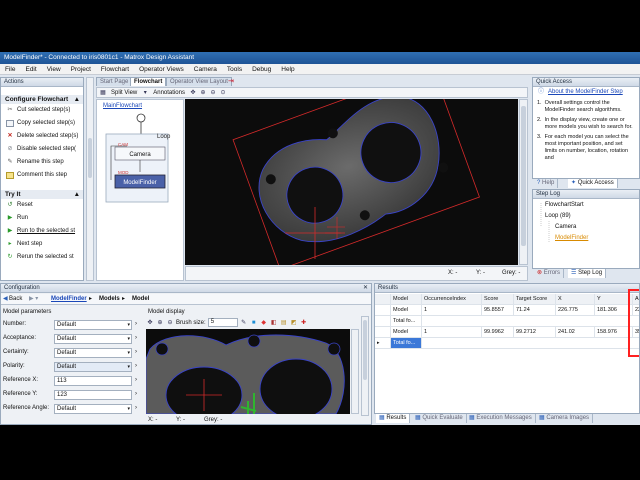 The width and height of the screenshot is (640, 480). What do you see at coordinates (42, 175) in the screenshot?
I see `action-comment: Comment this step` at bounding box center [42, 175].